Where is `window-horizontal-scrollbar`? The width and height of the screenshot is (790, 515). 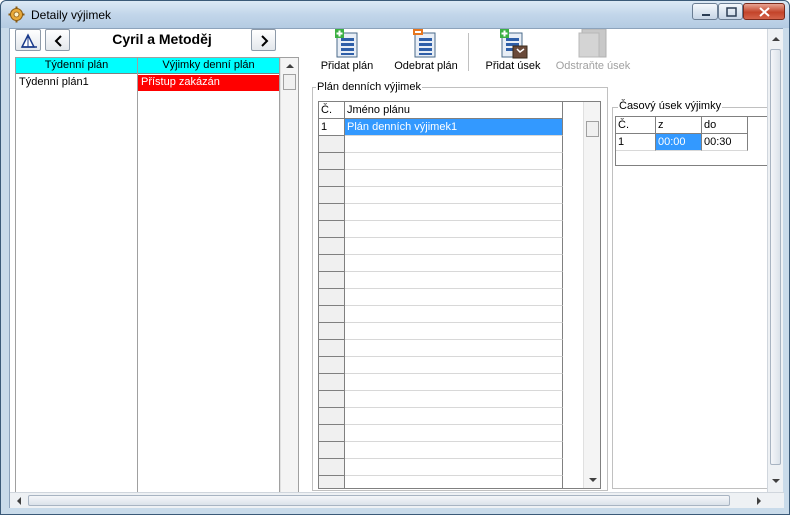 window-horizontal-scrollbar is located at coordinates (397, 500).